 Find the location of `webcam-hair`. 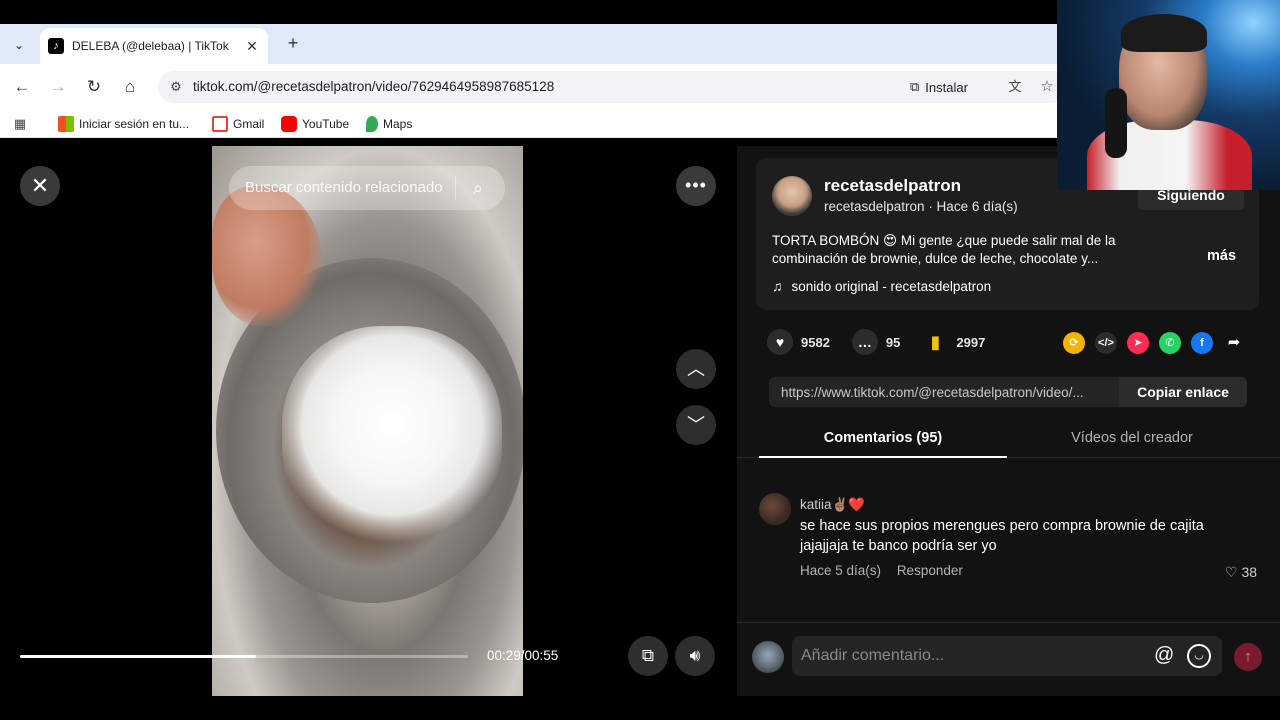

webcam-hair is located at coordinates (1164, 33).